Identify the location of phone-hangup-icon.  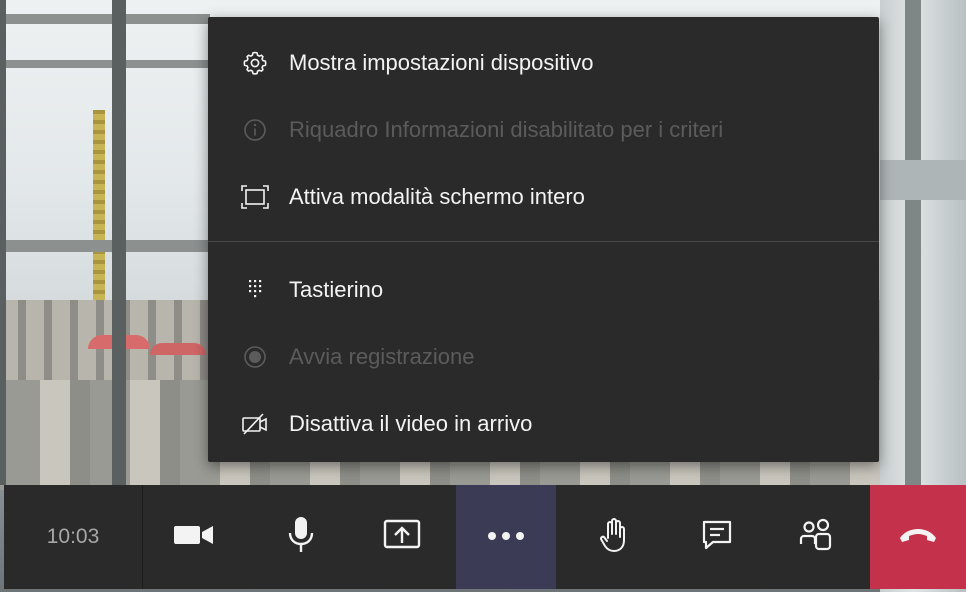
(918, 537).